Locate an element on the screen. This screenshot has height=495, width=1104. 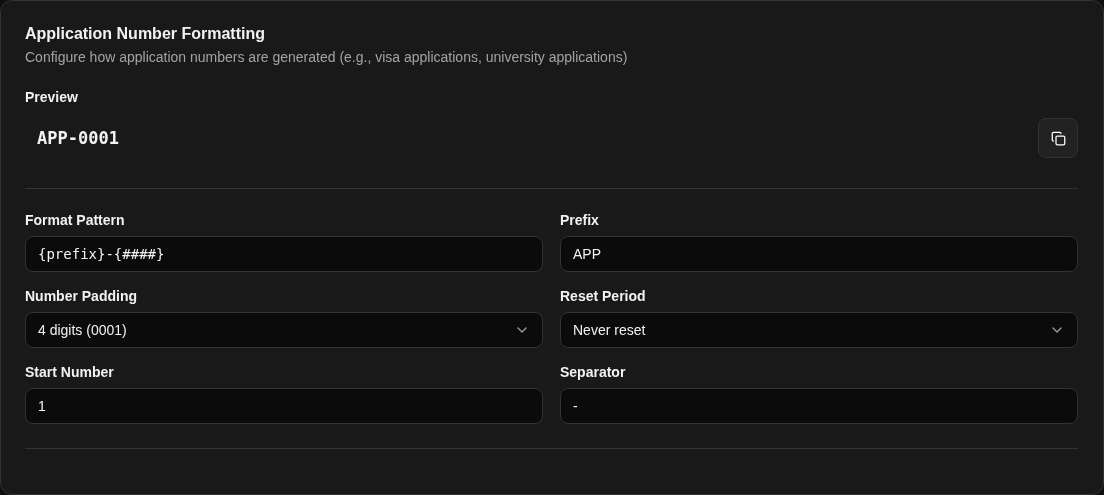
copy-button is located at coordinates (1058, 138).